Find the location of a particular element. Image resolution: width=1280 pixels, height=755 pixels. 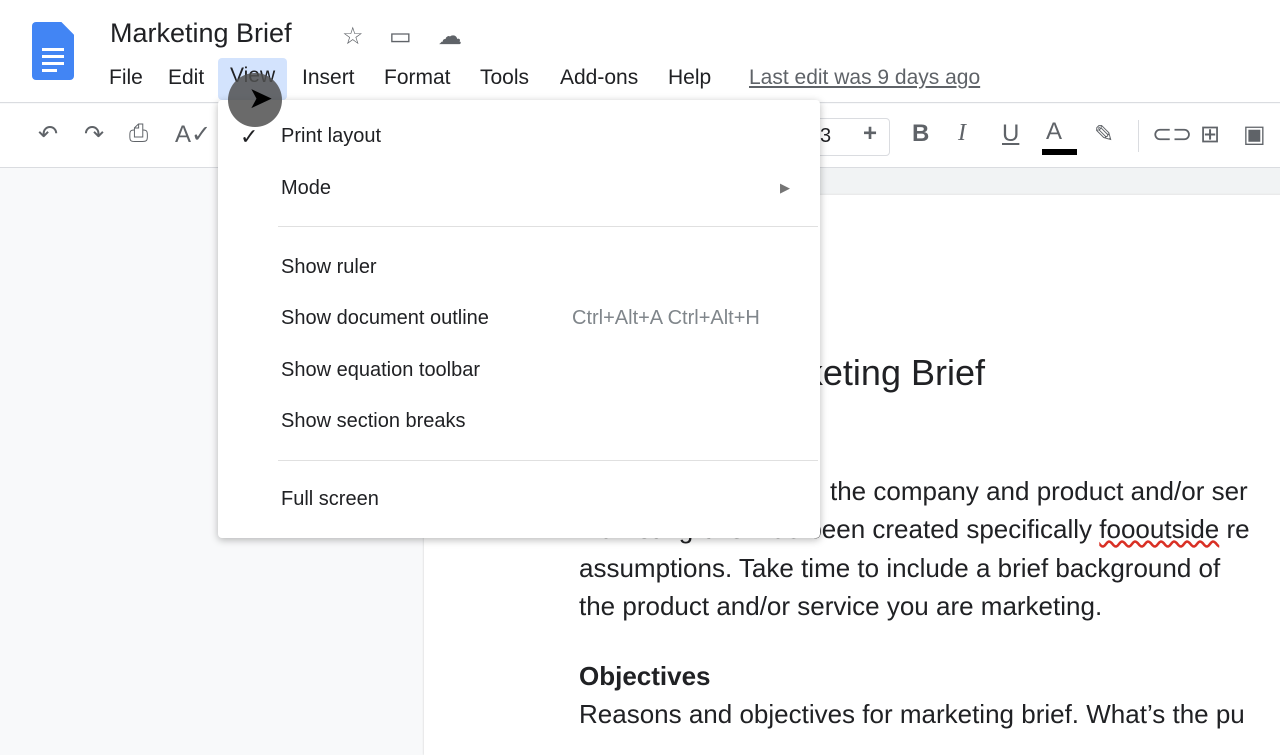

bold-button: B is located at coordinates (920, 134).